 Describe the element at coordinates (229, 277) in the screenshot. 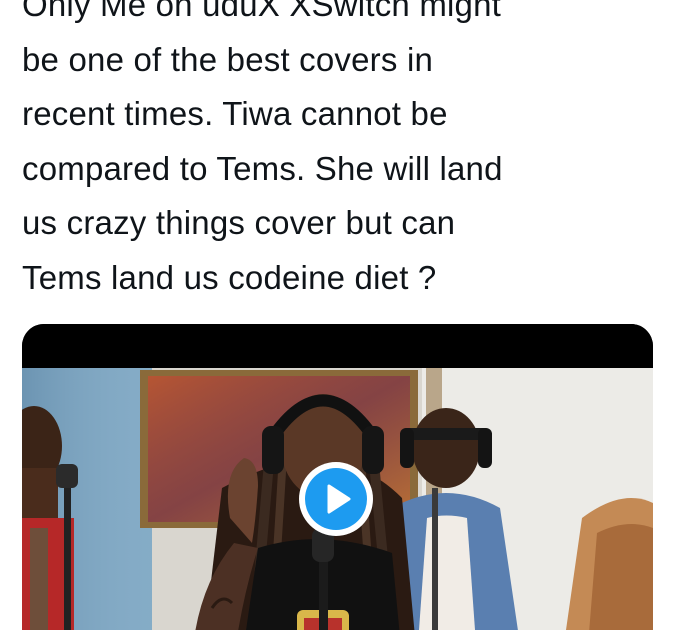

I see `tweet-text-line: Tems land us codeine diet ?` at that location.